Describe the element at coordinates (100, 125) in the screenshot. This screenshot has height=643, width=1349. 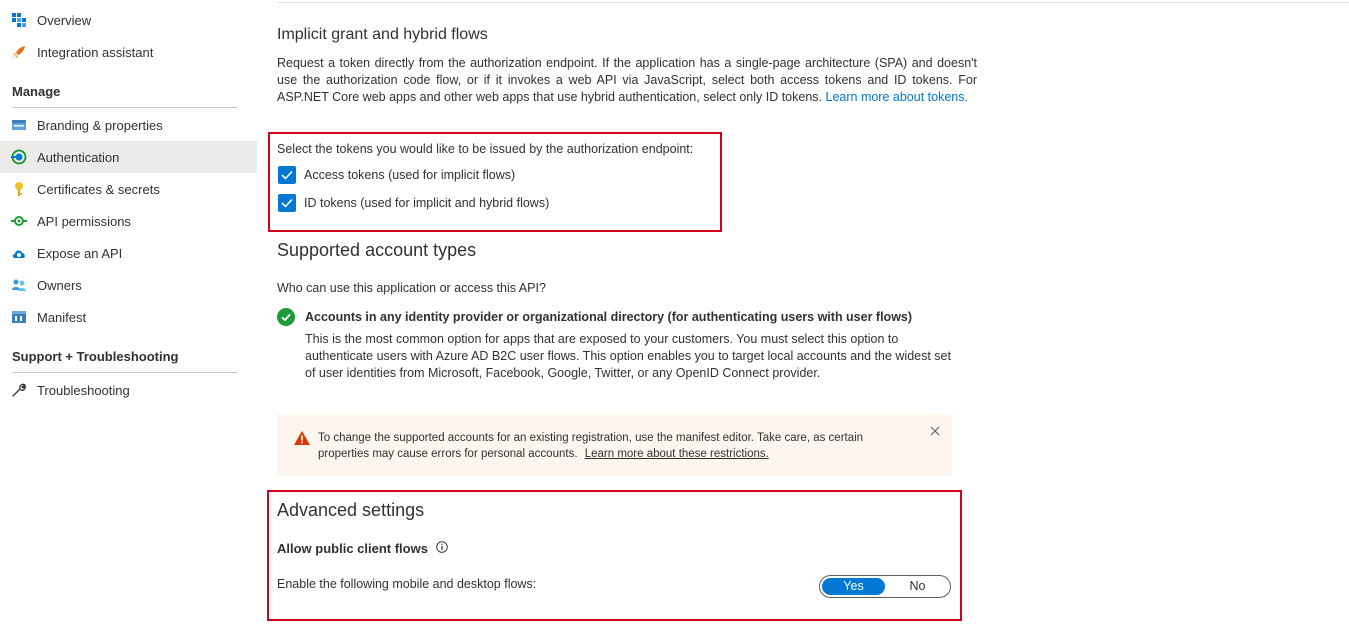
I see `sidebar-item-label: Branding & properties` at that location.